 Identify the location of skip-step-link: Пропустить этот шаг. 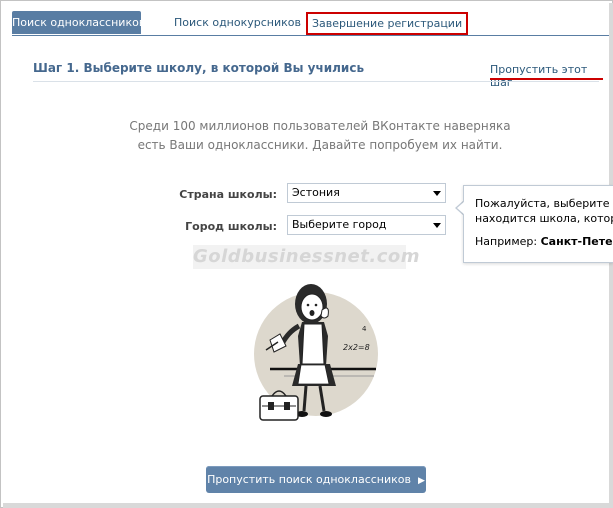
(551, 76).